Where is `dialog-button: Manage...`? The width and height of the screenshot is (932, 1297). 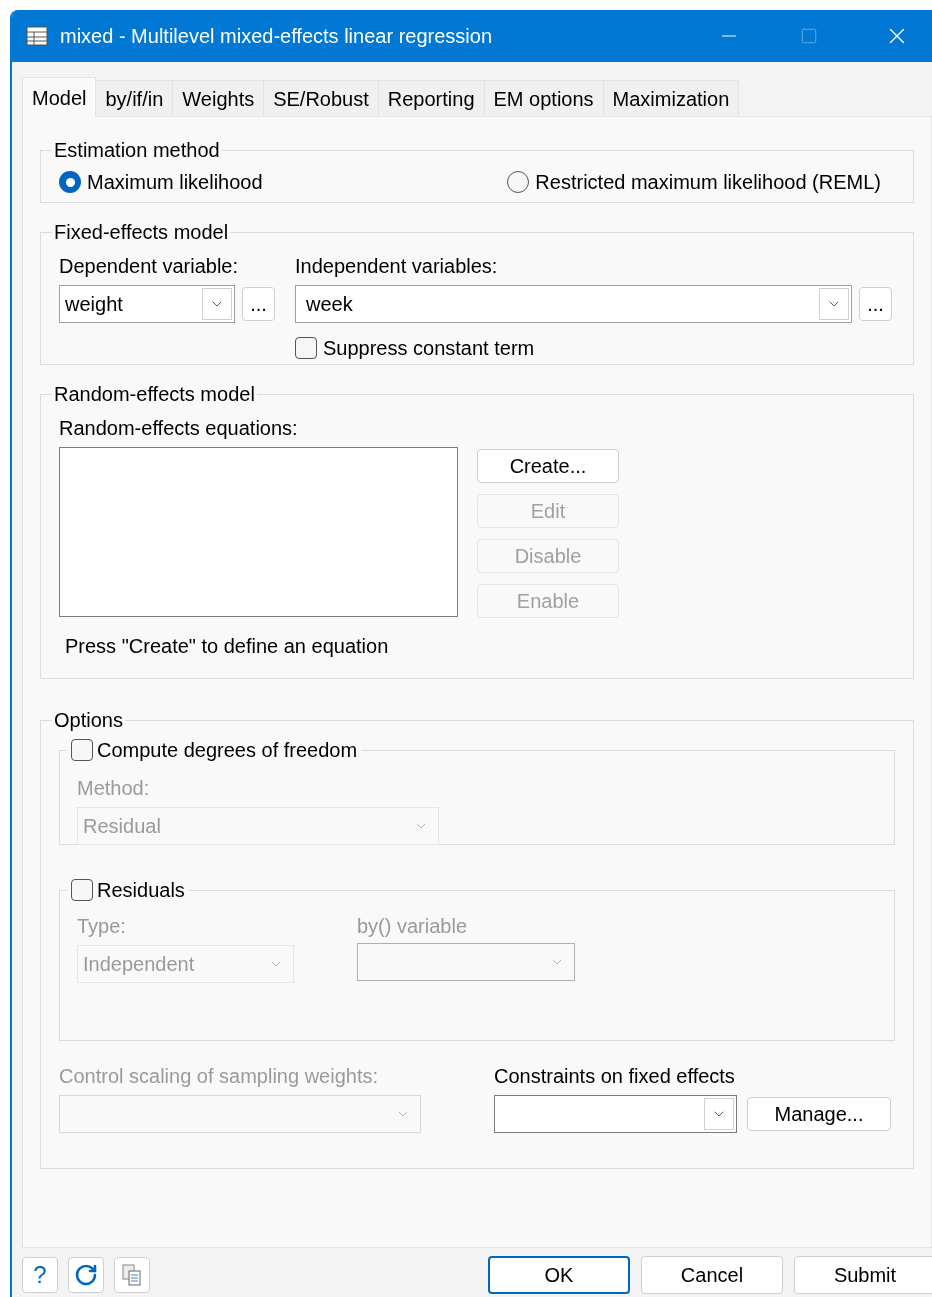
dialog-button: Manage... is located at coordinates (819, 1114).